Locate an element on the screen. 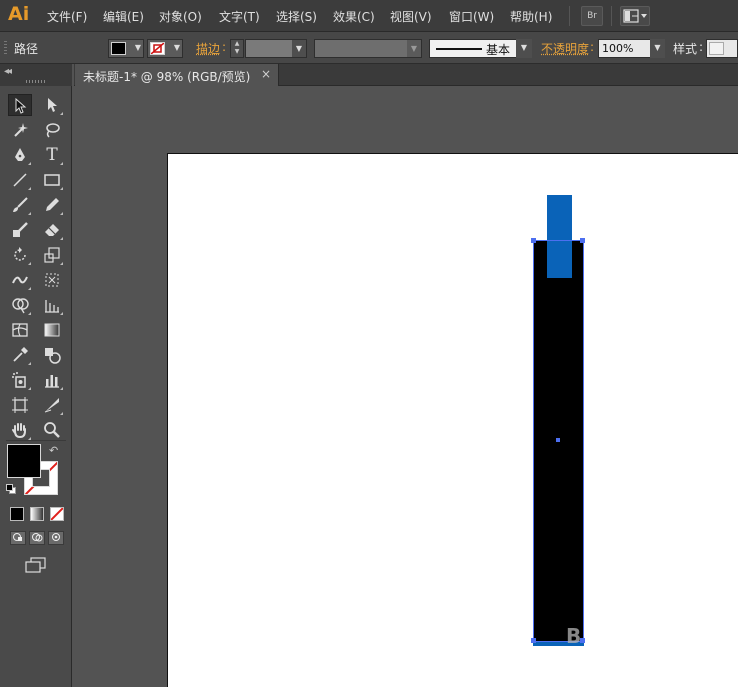  artboard-tool is located at coordinates (20, 405).